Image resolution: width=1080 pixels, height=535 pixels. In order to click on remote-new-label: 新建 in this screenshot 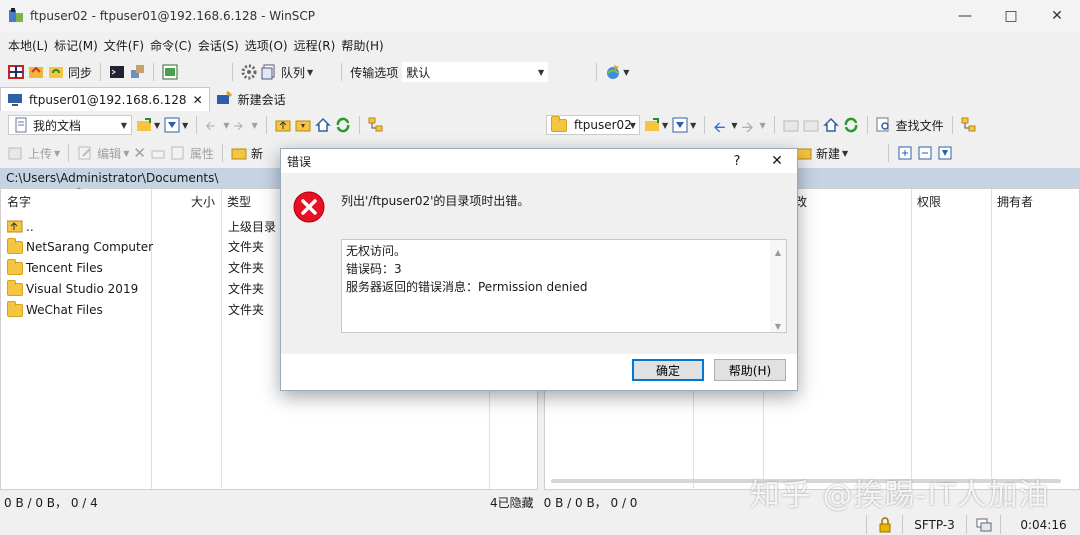, I will do `click(828, 153)`.